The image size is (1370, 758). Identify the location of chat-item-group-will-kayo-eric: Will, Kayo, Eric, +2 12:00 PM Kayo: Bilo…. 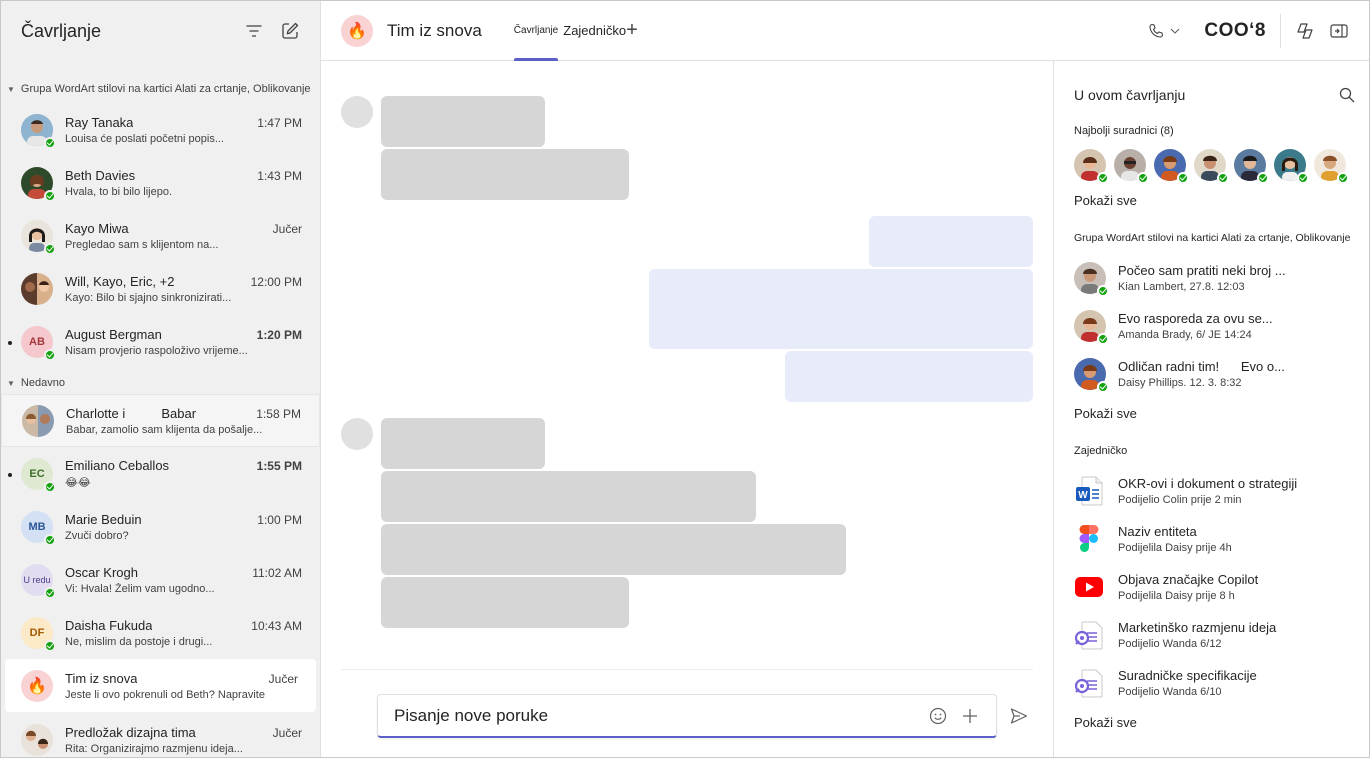
(160, 288).